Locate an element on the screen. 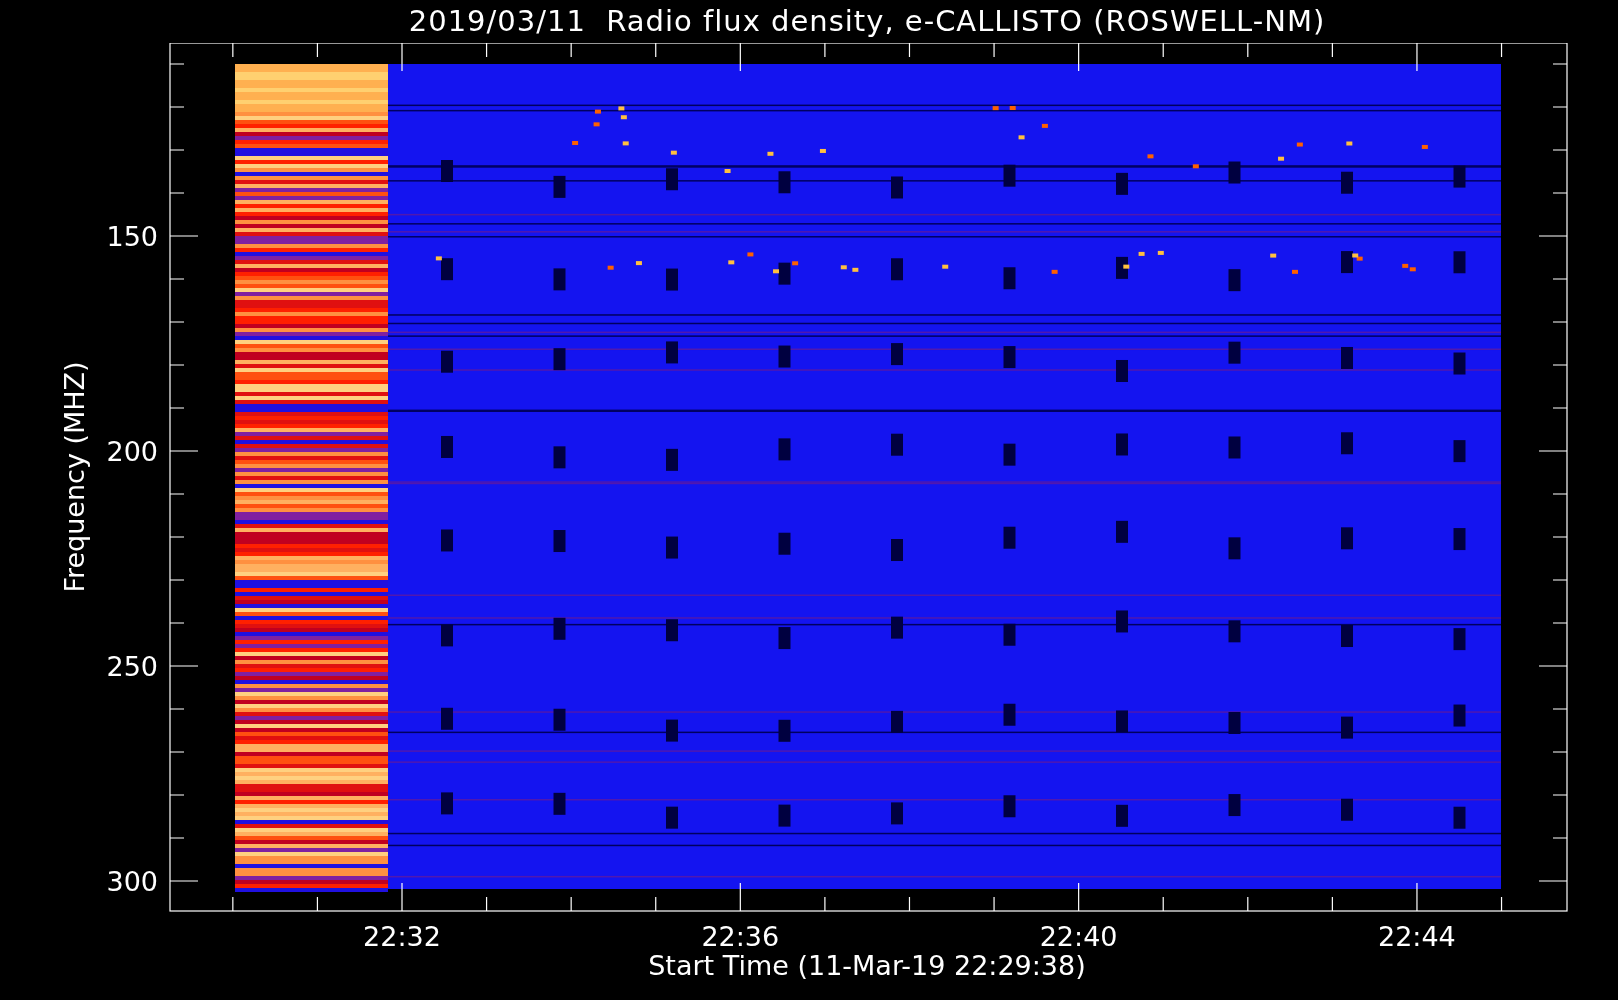 The image size is (1618, 1000). axis-label: Start Time (11-Mar-19 22:29:38) is located at coordinates (867, 965).